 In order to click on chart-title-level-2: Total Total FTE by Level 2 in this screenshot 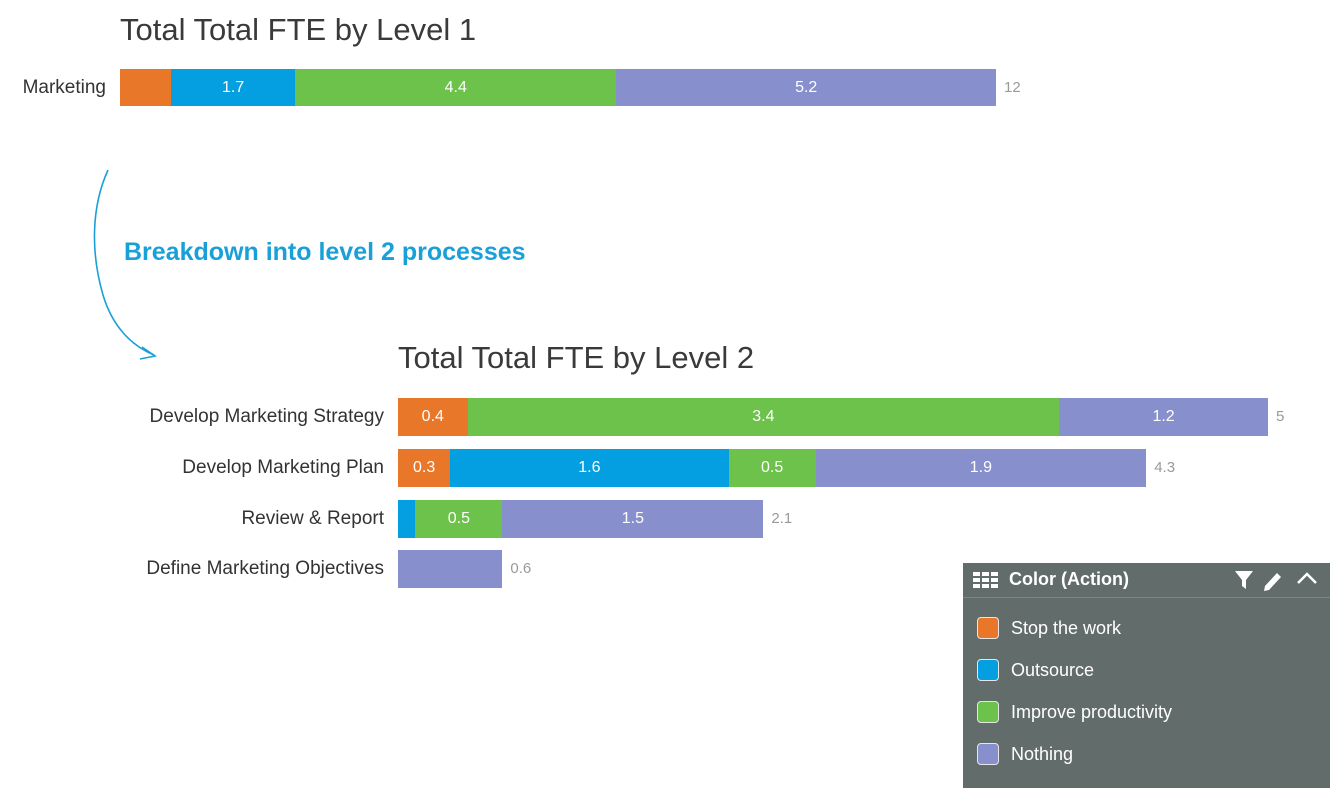, I will do `click(576, 357)`.